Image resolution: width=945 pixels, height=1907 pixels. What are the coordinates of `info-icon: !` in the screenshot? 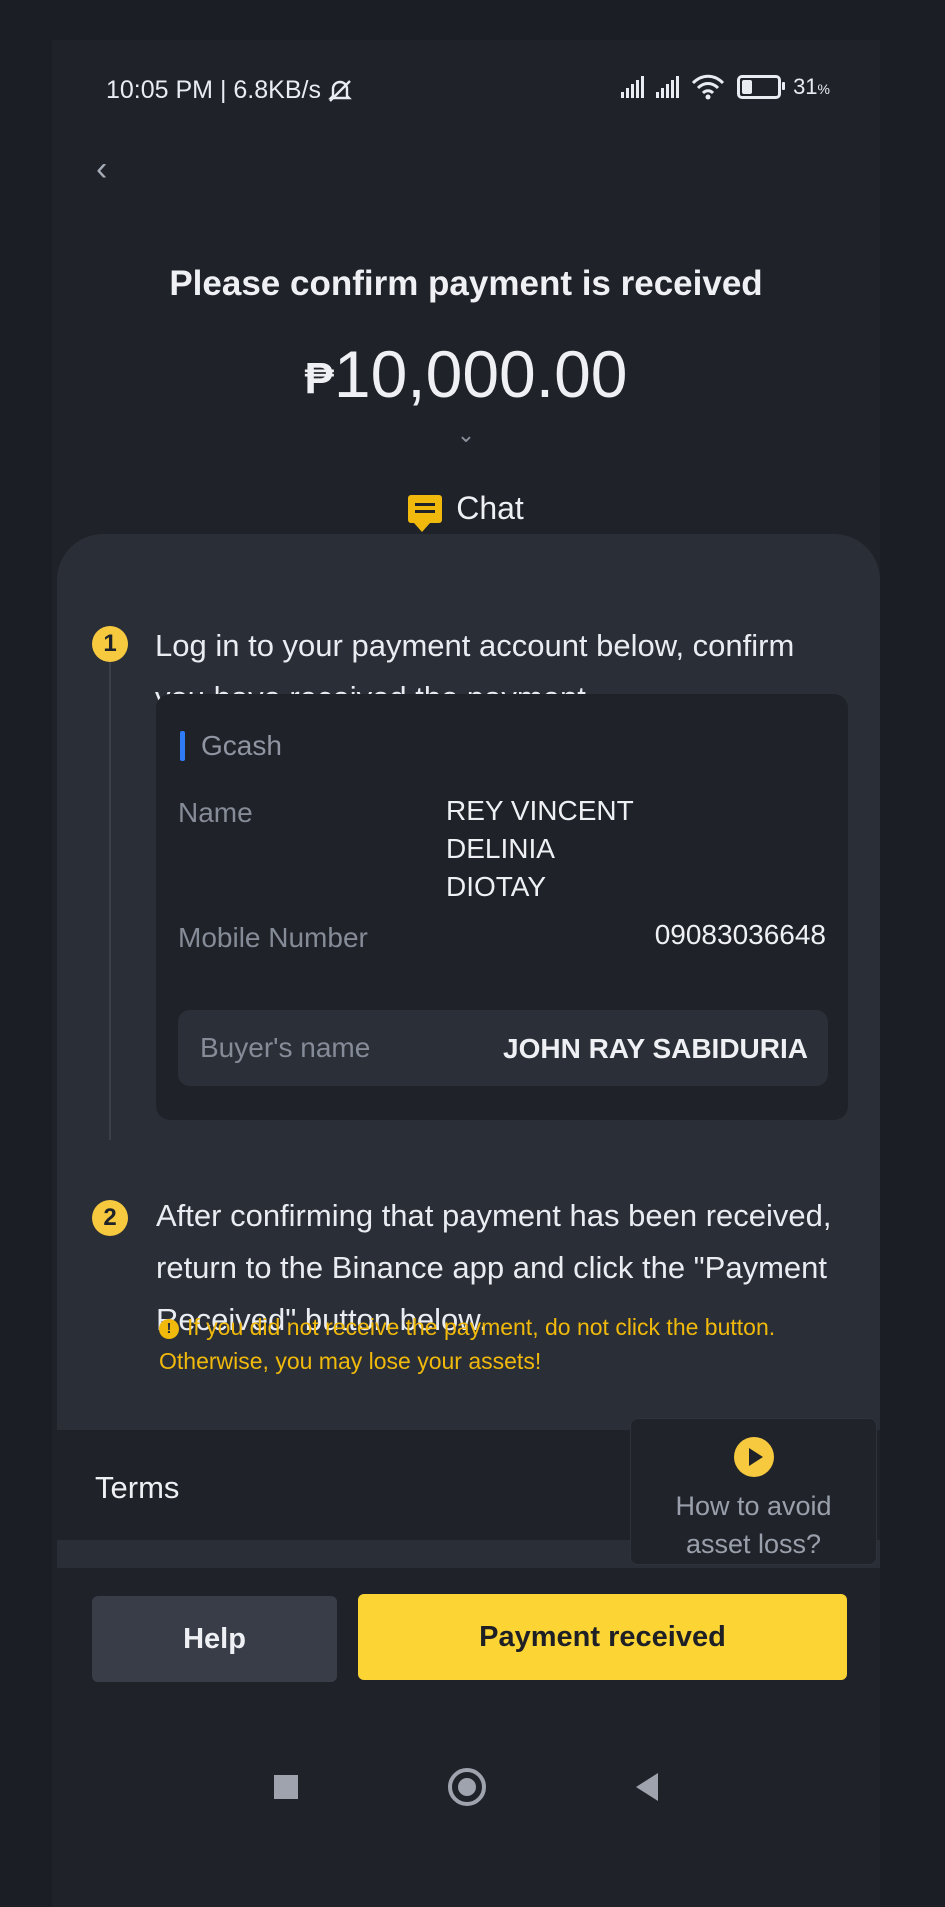 It's located at (169, 1329).